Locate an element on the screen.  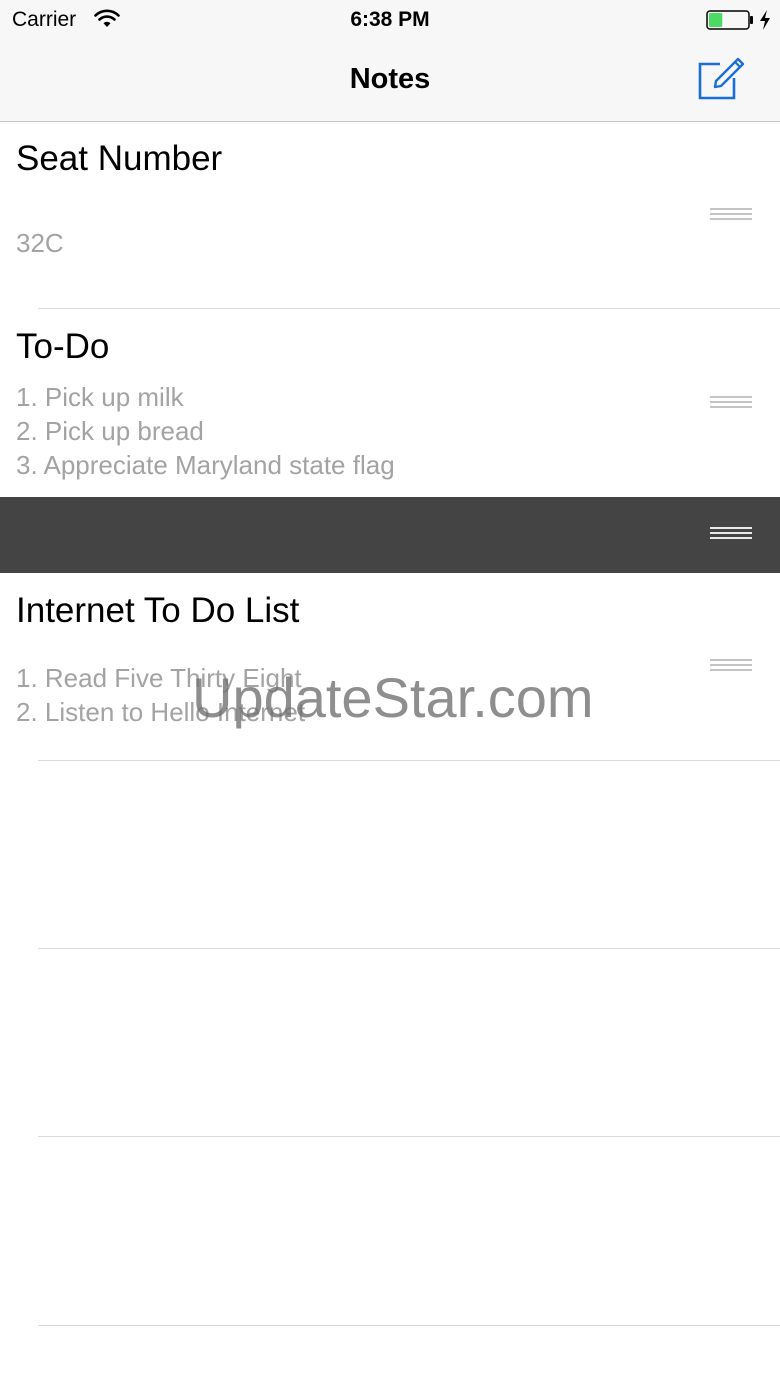
page-title: Notes is located at coordinates (390, 79).